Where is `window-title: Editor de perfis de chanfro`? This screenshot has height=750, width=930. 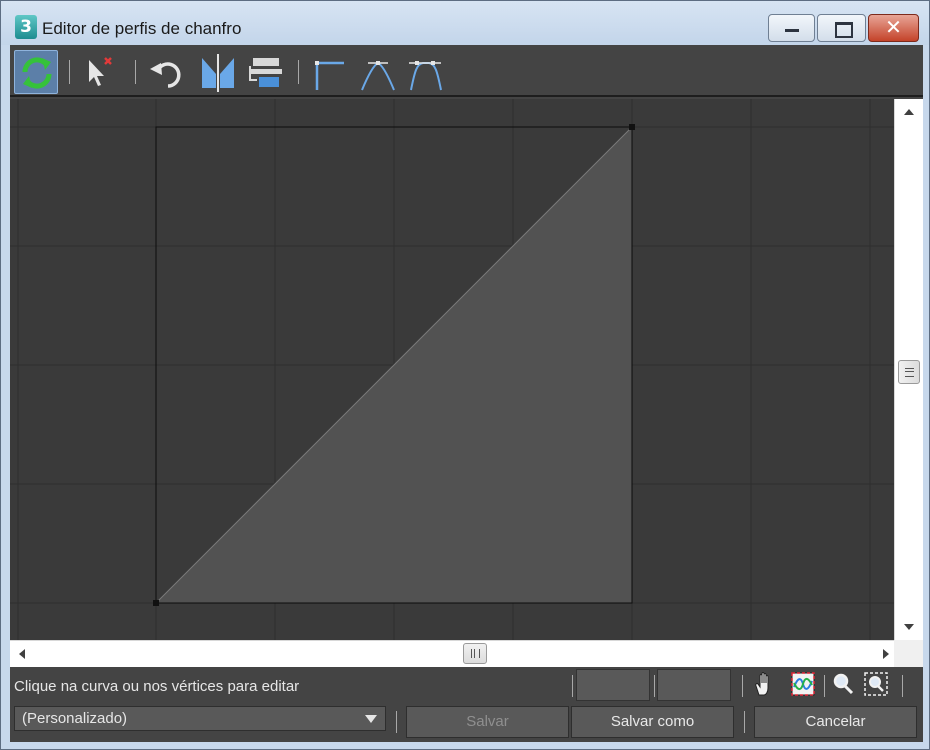
window-title: Editor de perfis de chanfro is located at coordinates (142, 28).